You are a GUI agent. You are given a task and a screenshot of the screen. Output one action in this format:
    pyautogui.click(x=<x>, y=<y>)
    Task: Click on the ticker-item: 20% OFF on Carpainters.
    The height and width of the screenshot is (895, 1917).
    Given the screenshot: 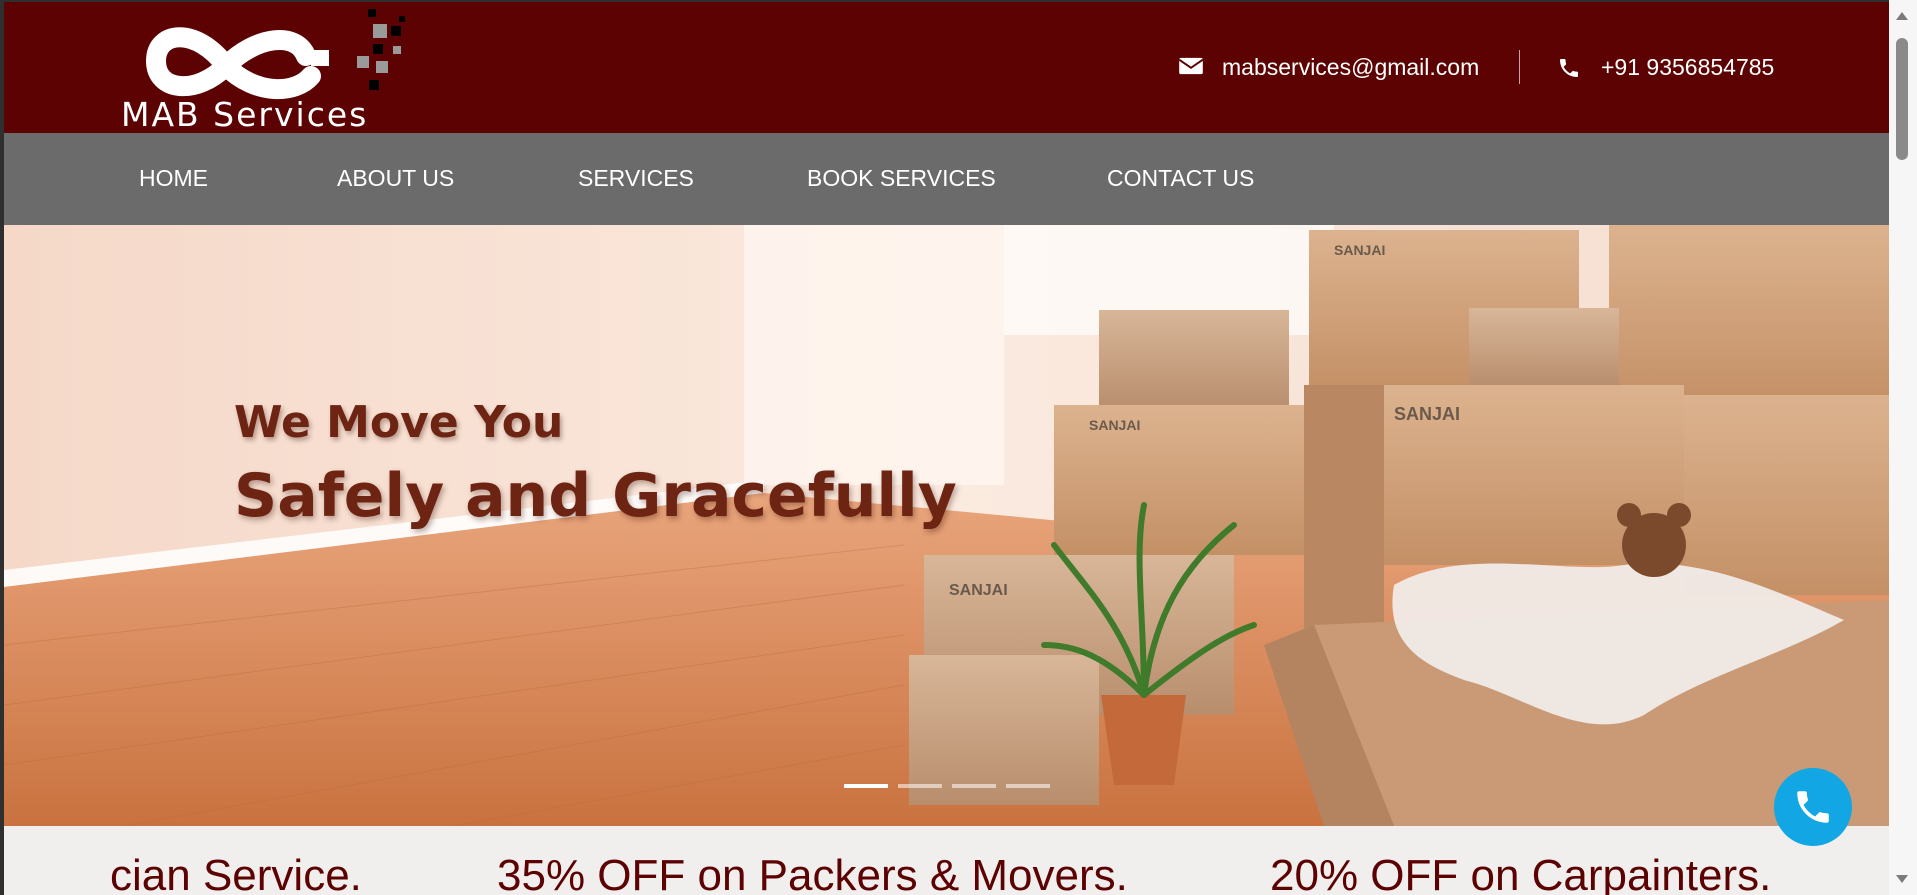 What is the action you would take?
    pyautogui.click(x=1521, y=873)
    